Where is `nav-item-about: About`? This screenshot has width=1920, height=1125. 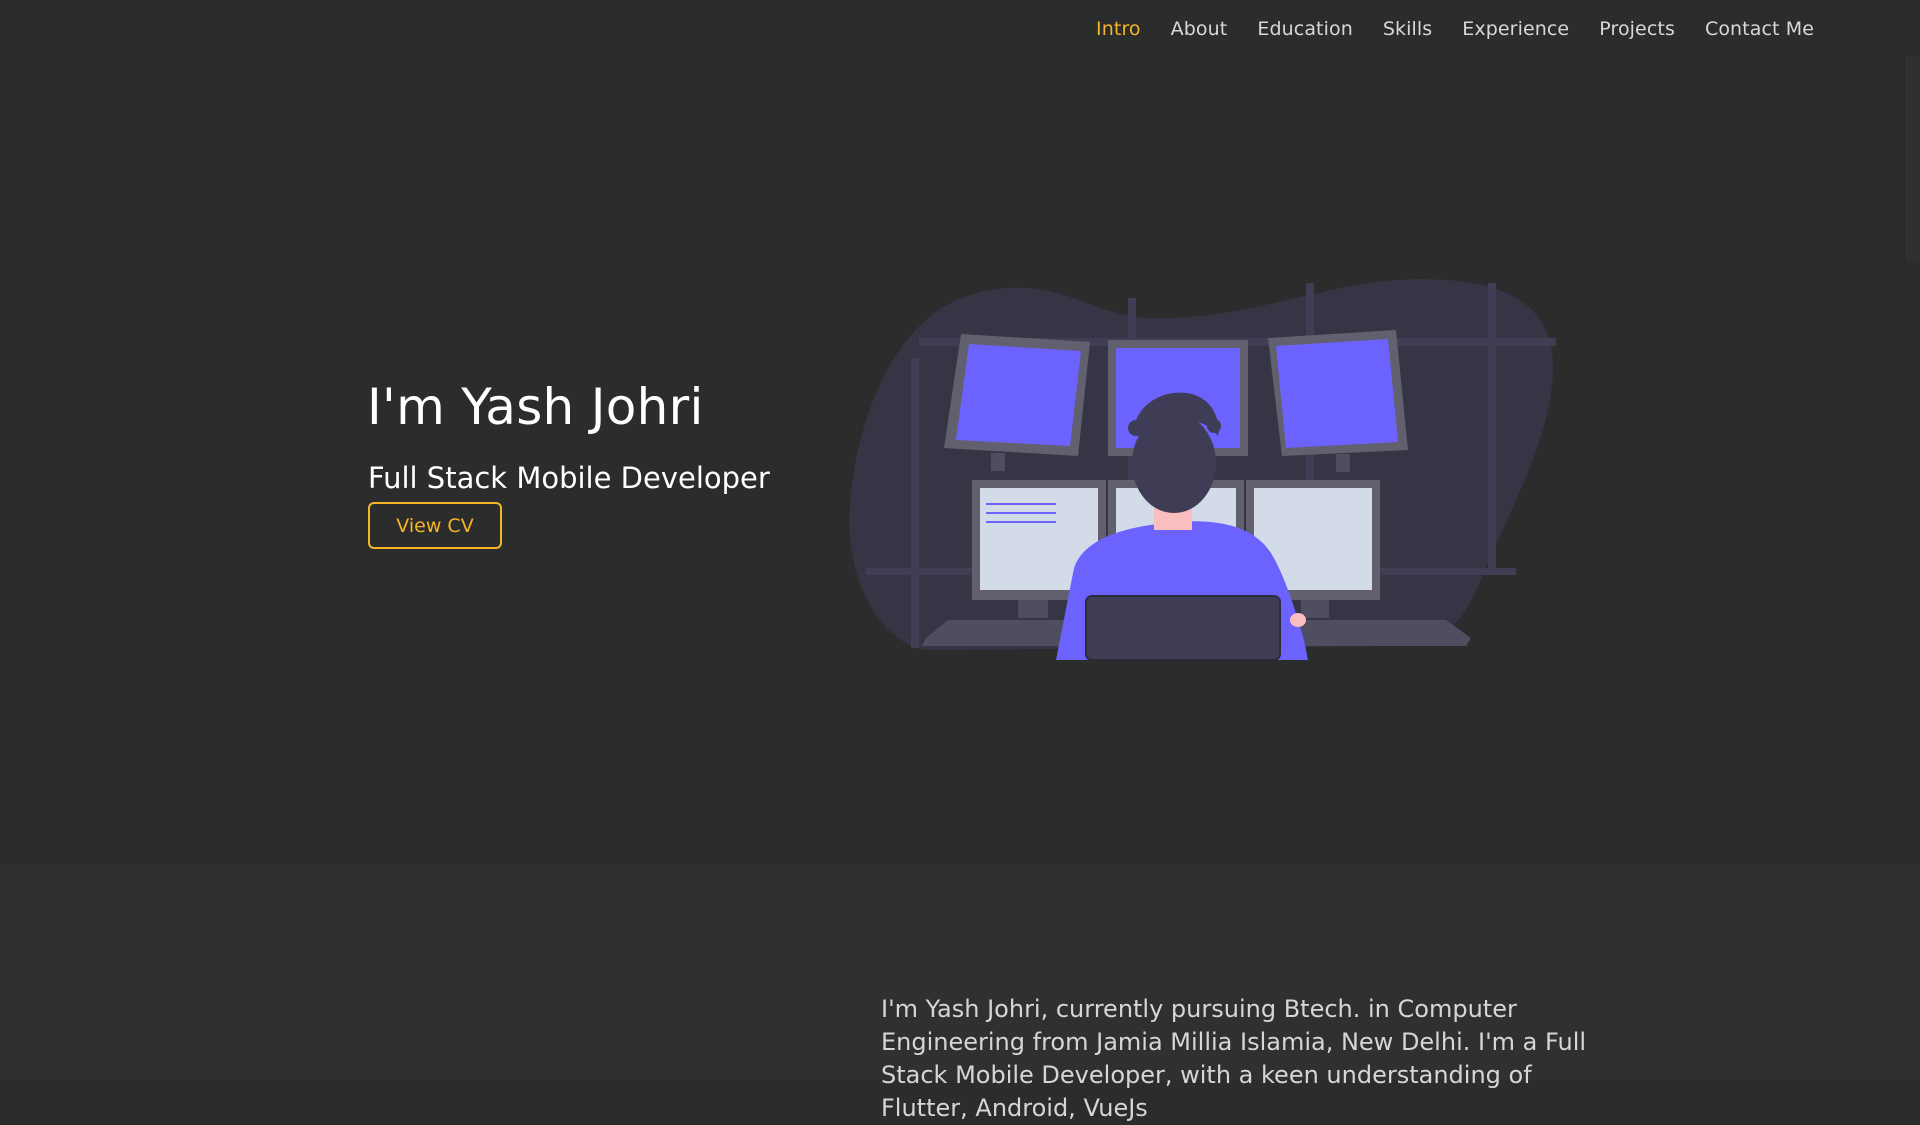 nav-item-about: About is located at coordinates (1199, 29).